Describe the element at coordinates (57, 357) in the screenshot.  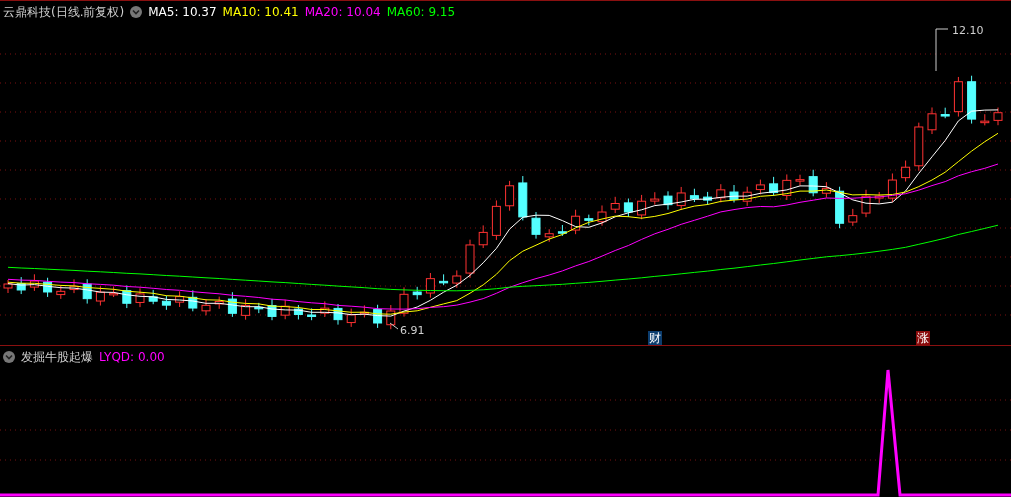
I see `indicator-title: 发掘牛股起爆` at that location.